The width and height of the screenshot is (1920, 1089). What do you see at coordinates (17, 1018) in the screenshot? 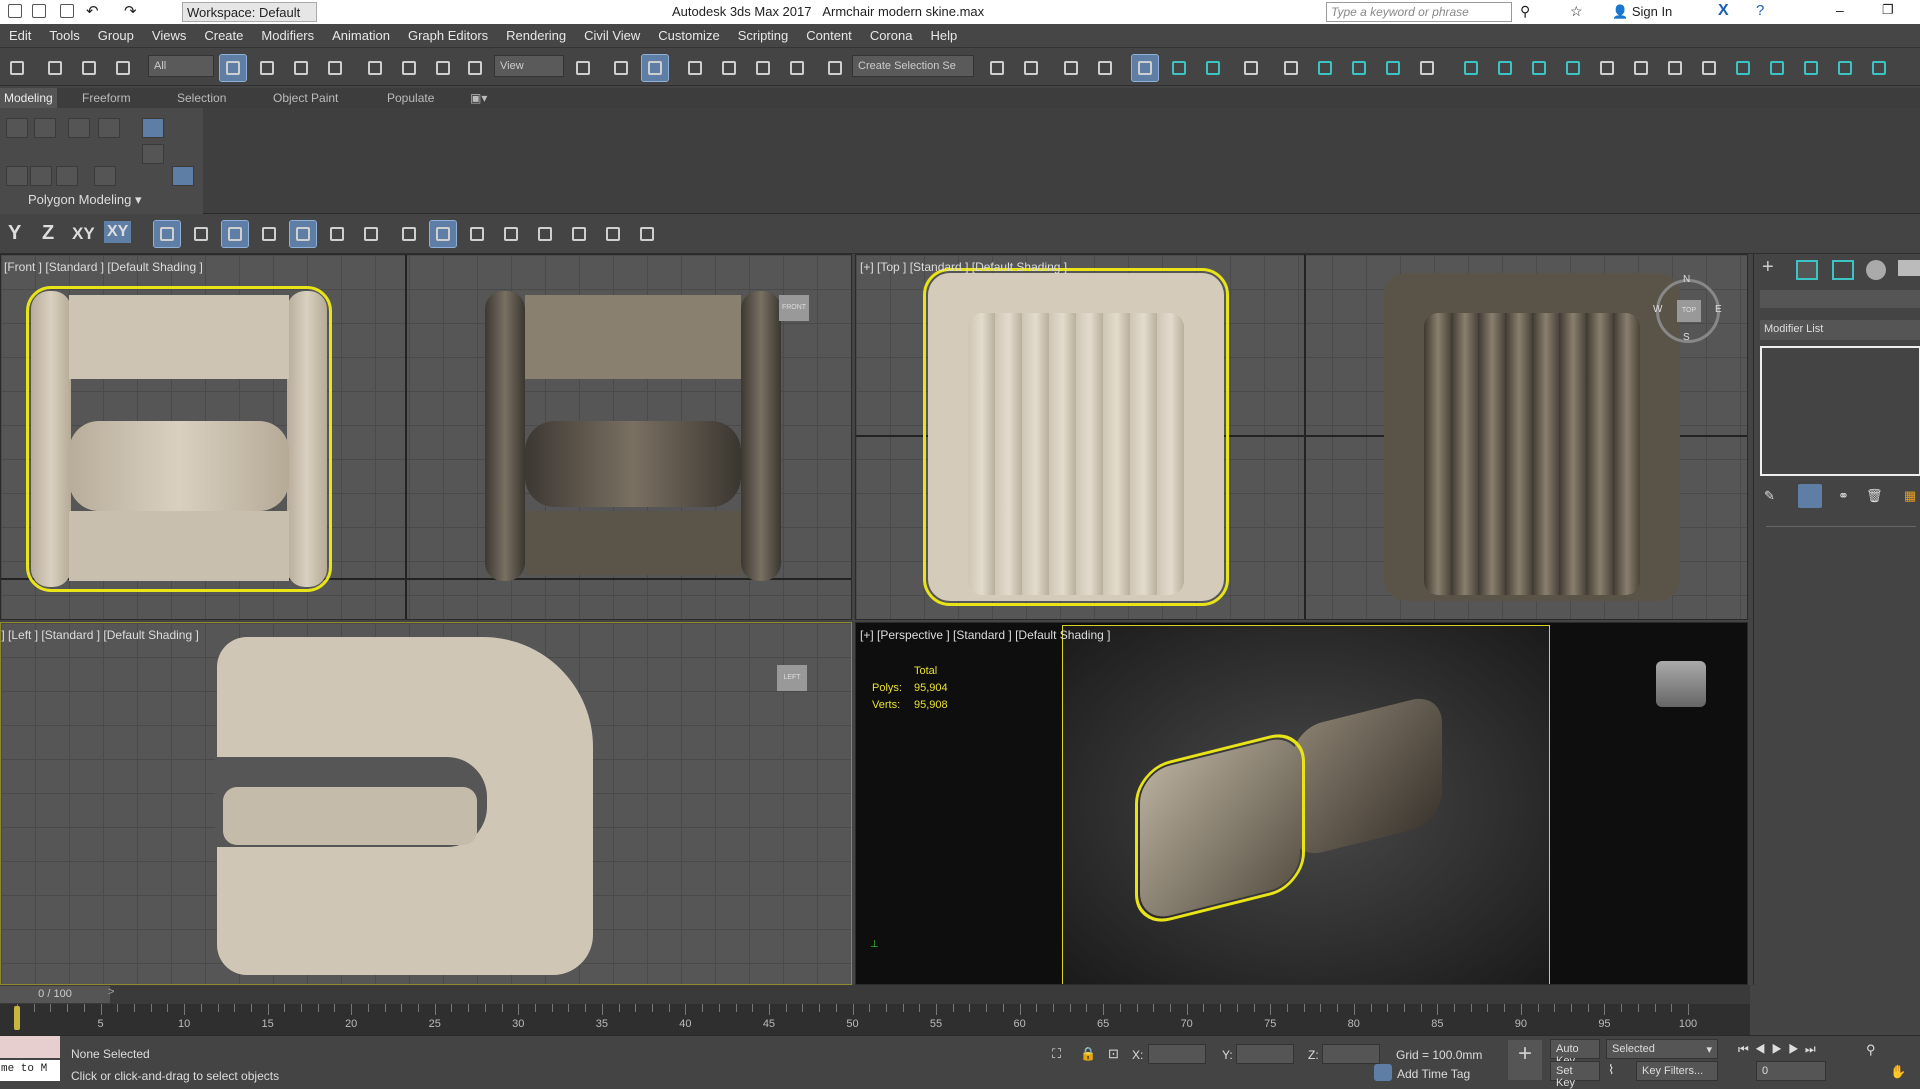
I see `current-frame-marker` at bounding box center [17, 1018].